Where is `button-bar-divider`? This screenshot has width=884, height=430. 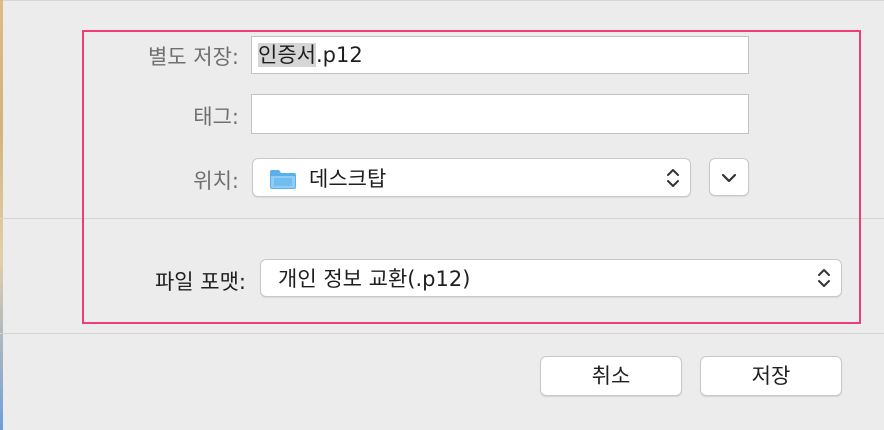
button-bar-divider is located at coordinates (442, 333).